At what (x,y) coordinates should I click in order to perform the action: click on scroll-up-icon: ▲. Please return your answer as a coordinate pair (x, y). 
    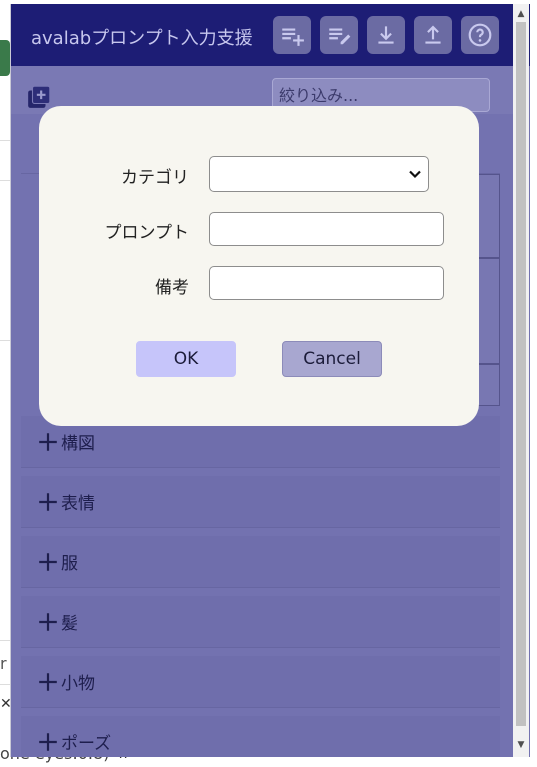
    Looking at the image, I should click on (521, 14).